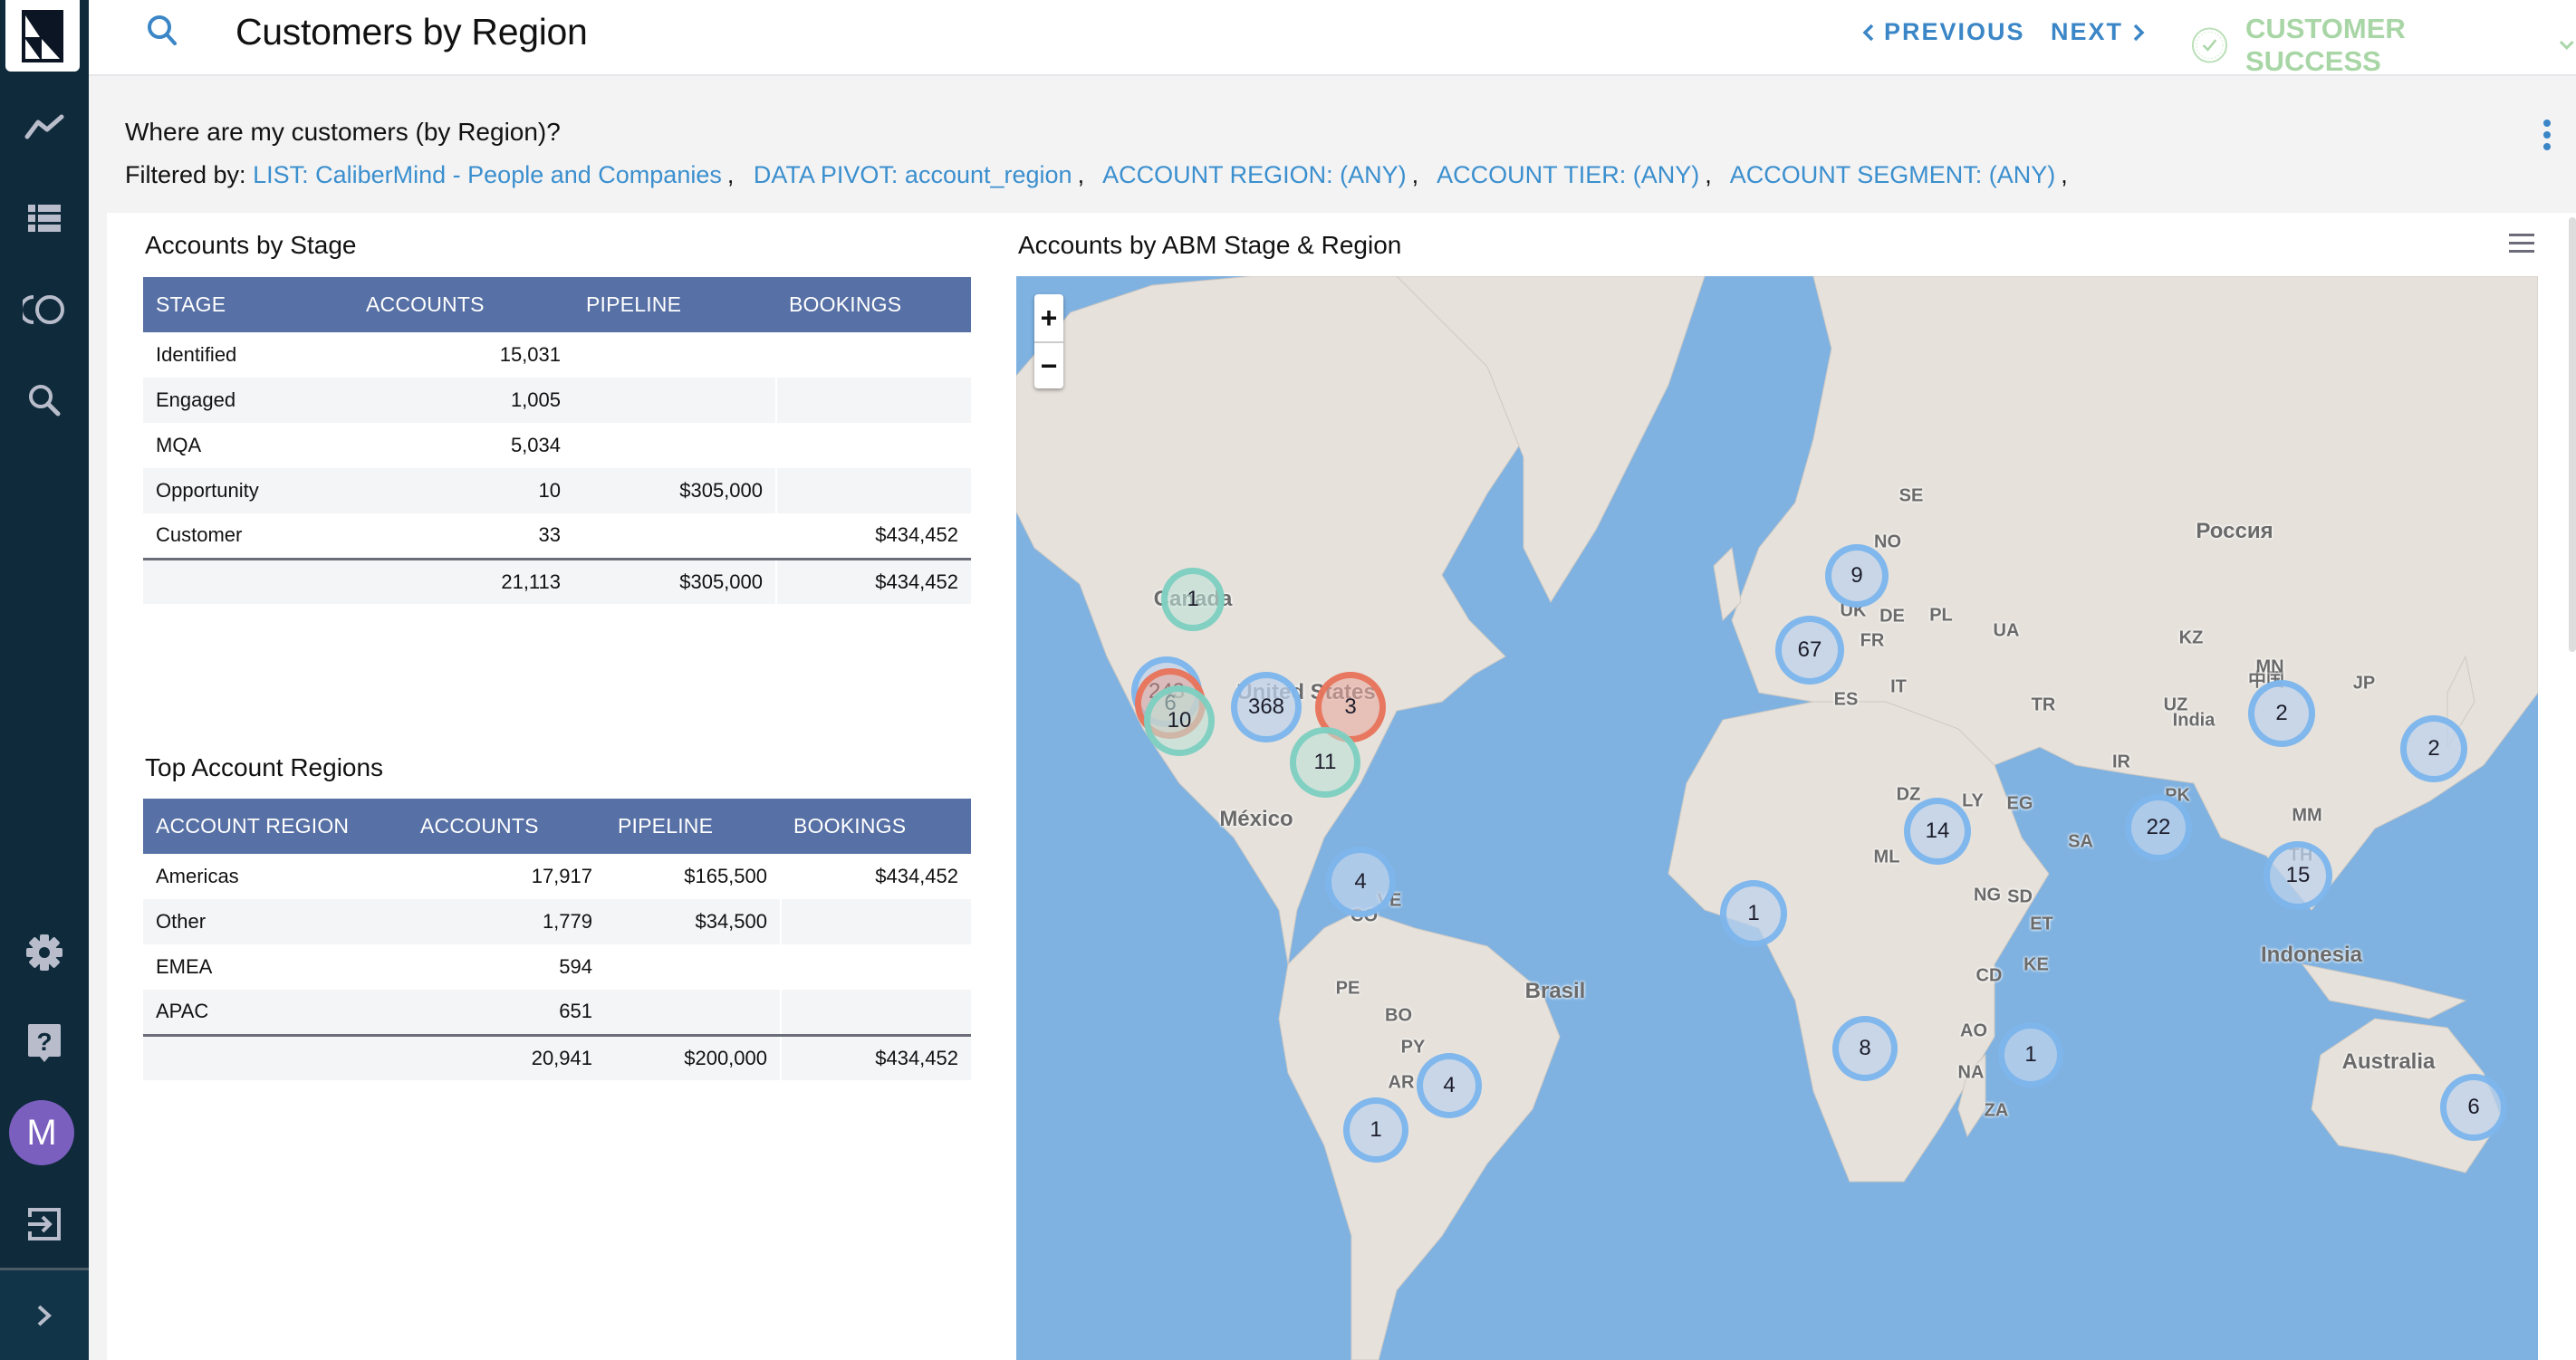 Image resolution: width=2576 pixels, height=1360 pixels. What do you see at coordinates (1887, 542) in the screenshot?
I see `map-label: NO` at bounding box center [1887, 542].